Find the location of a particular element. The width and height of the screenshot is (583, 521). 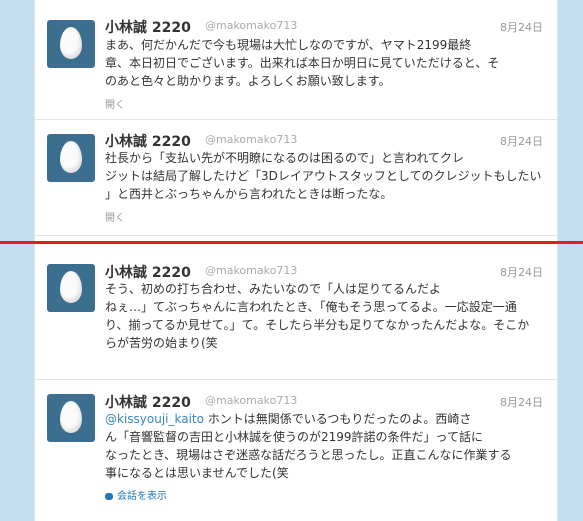

tweet-text-line: ん「音響監督の吉田と小林誠を使うのが2199許諾の条件だ」って話に is located at coordinates (294, 437).